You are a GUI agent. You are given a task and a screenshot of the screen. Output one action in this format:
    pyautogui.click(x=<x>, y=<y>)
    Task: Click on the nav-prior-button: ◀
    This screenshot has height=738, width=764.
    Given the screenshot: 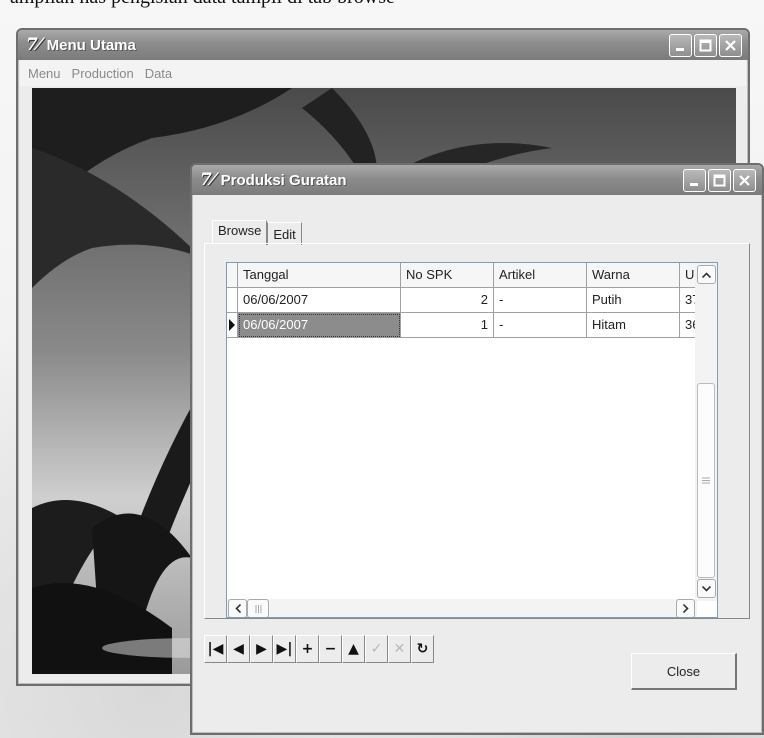 What is the action you would take?
    pyautogui.click(x=238, y=649)
    